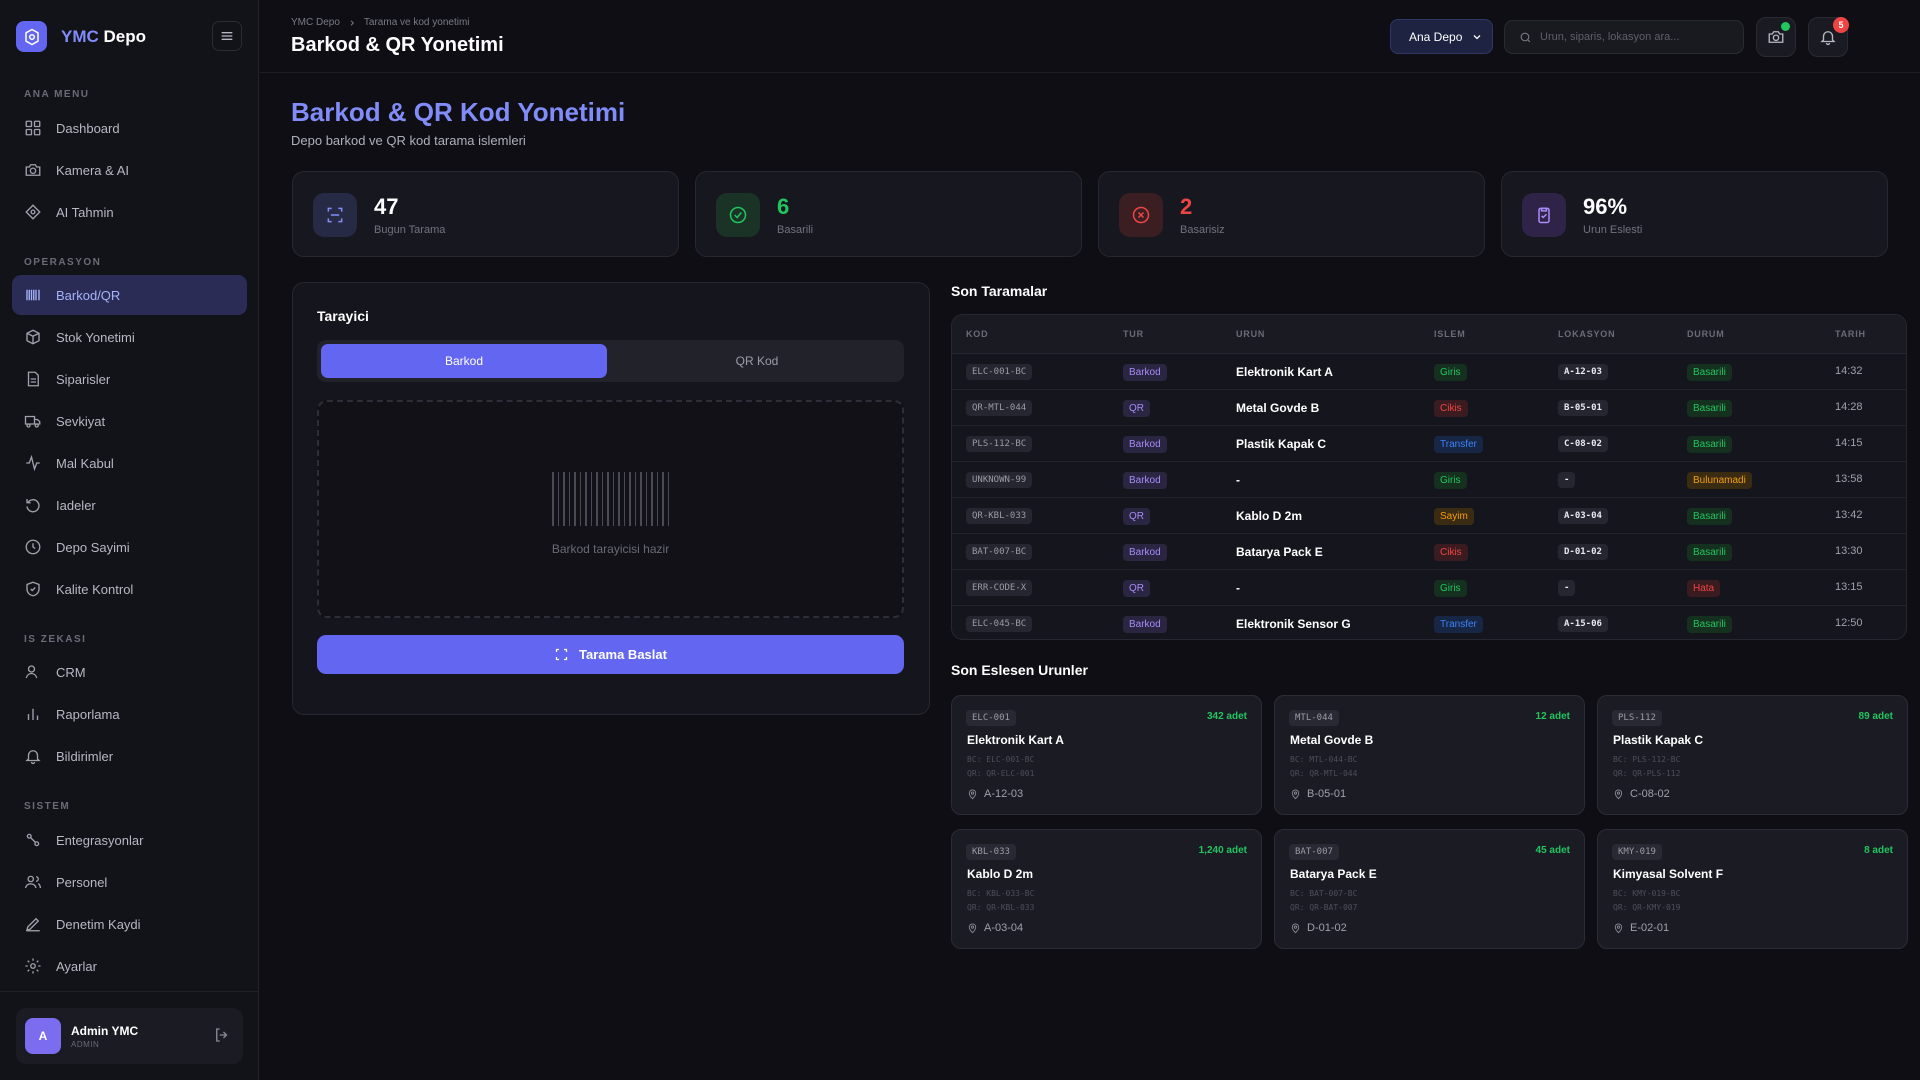 Image resolution: width=1920 pixels, height=1080 pixels. What do you see at coordinates (315, 22) in the screenshot?
I see `breadcrumb-item: YMC Depo` at bounding box center [315, 22].